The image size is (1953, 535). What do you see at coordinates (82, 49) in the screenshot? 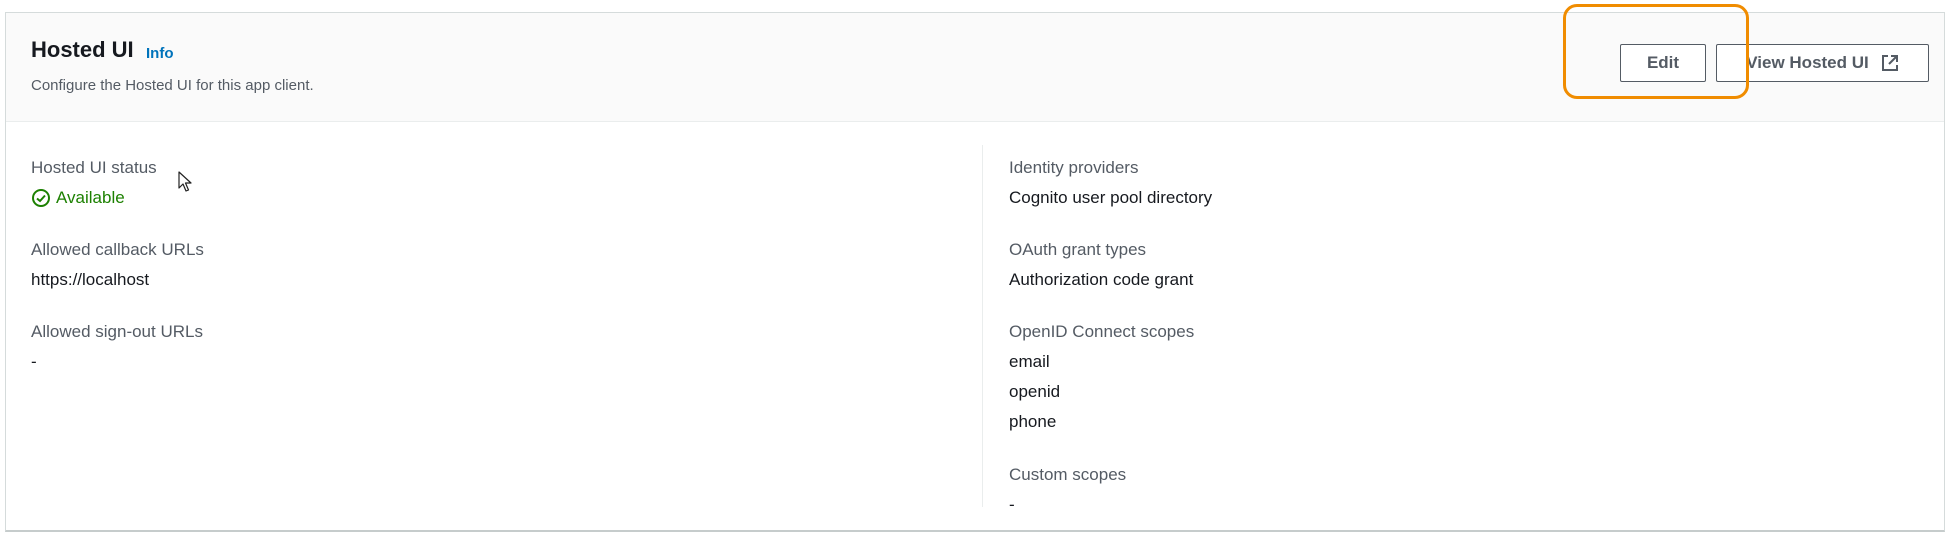
I see `page-title: Hosted UI` at bounding box center [82, 49].